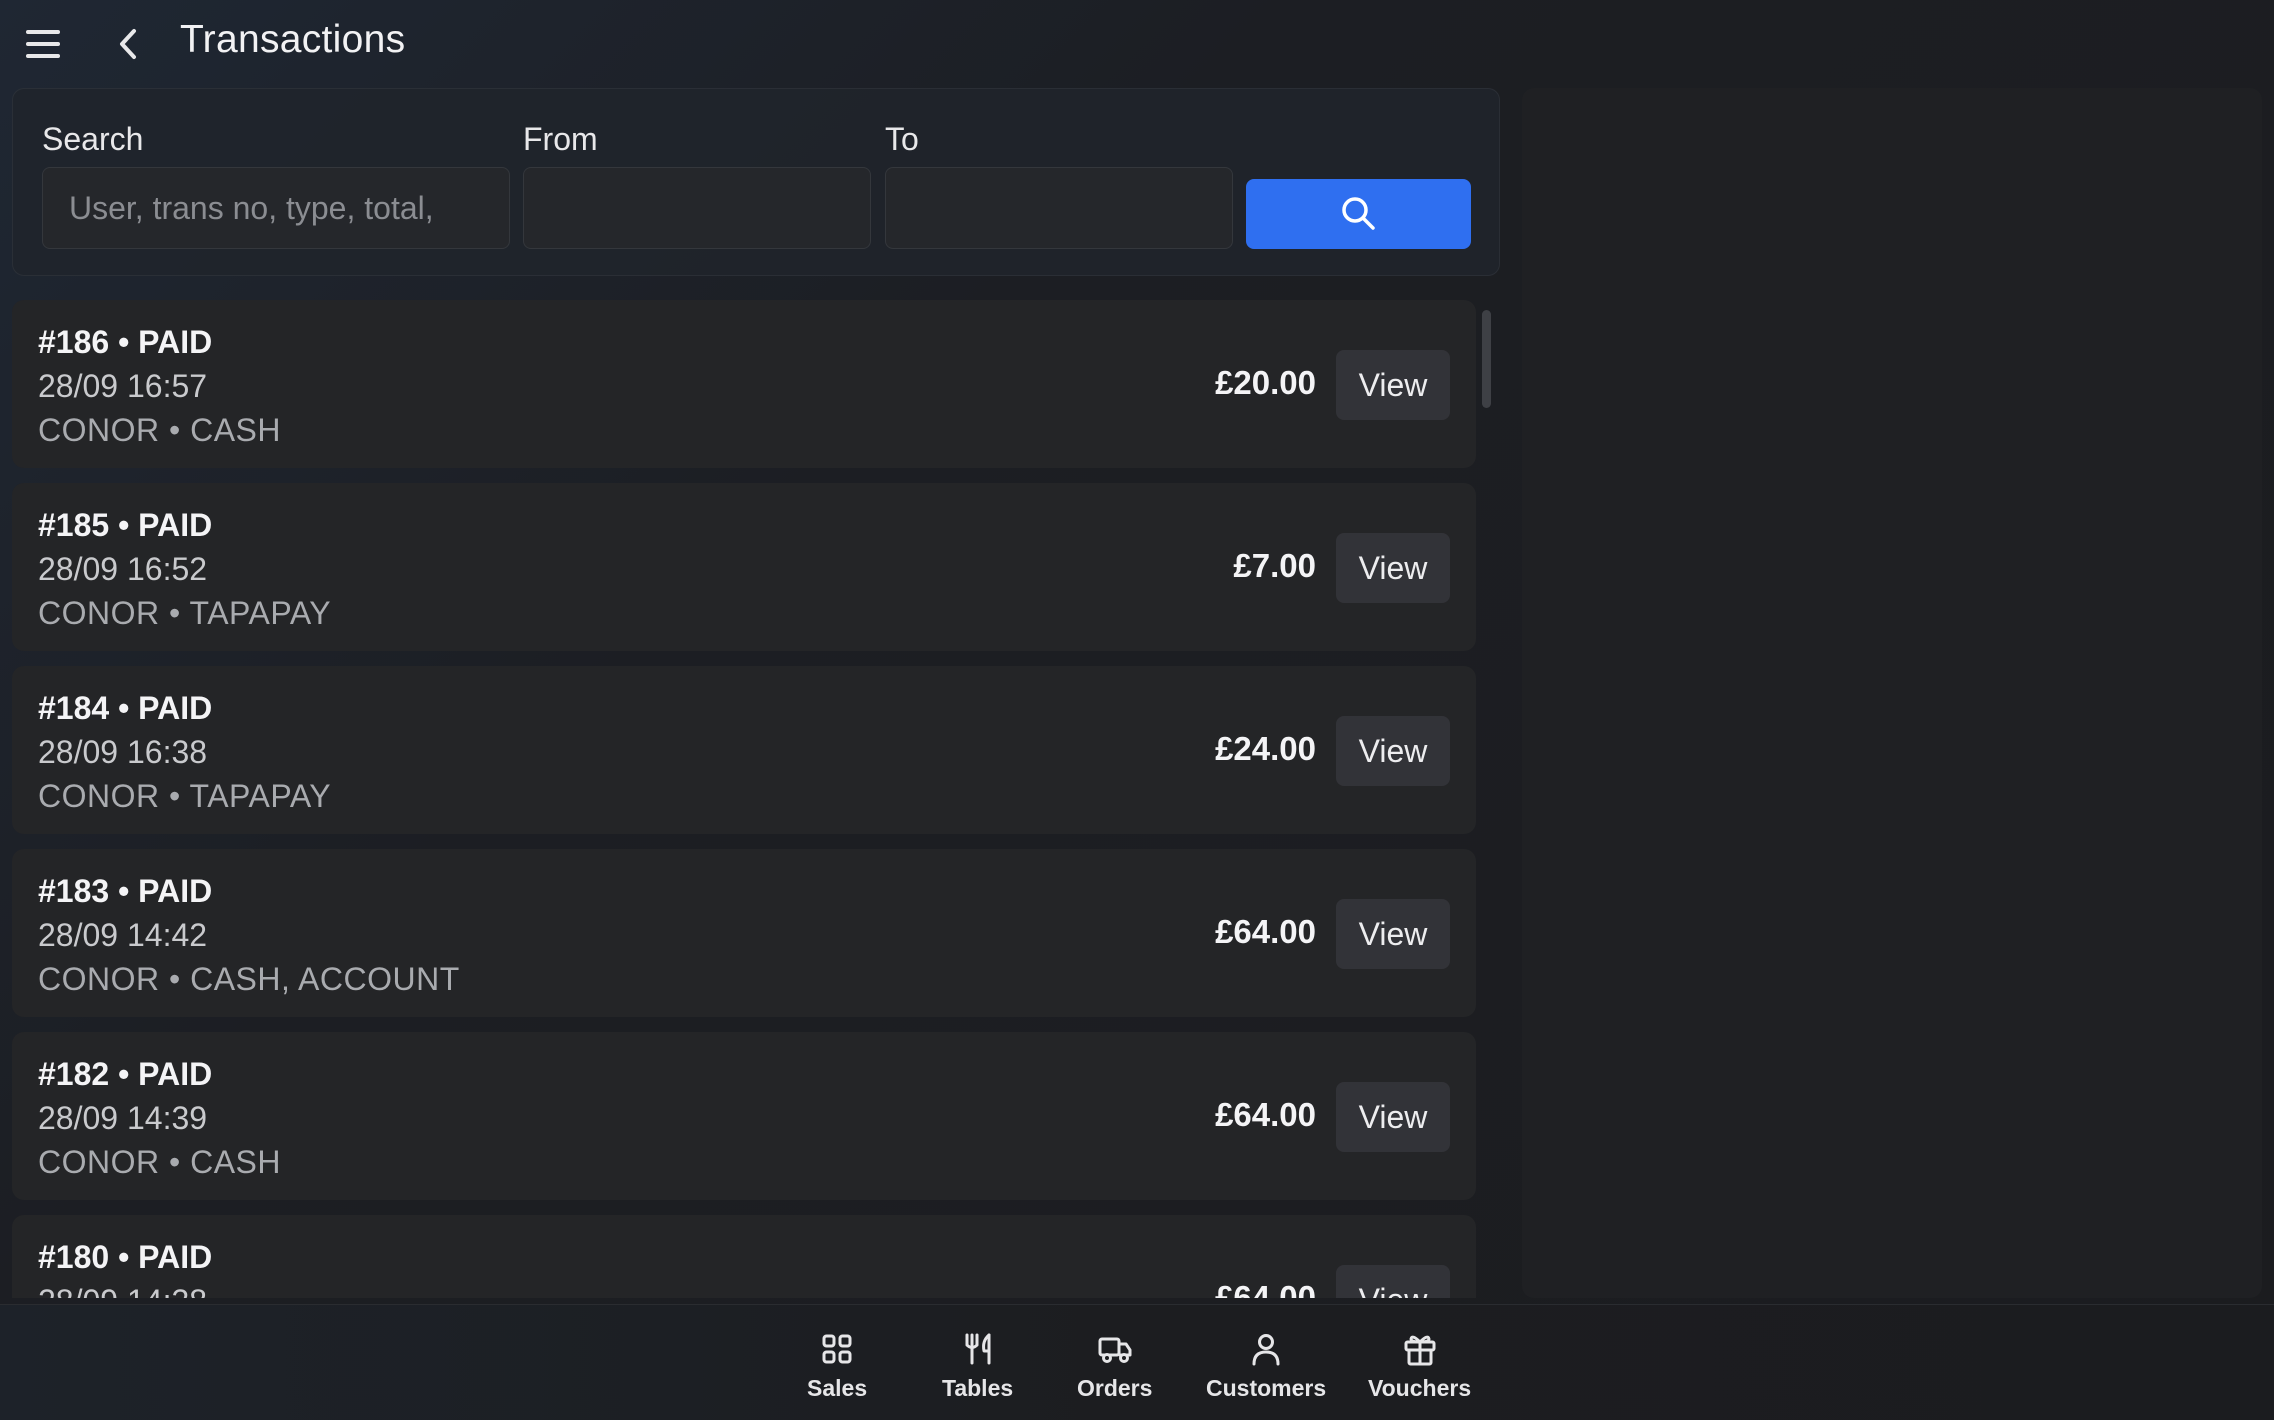 The image size is (2274, 1420). What do you see at coordinates (93, 139) in the screenshot?
I see `search-label: Search` at bounding box center [93, 139].